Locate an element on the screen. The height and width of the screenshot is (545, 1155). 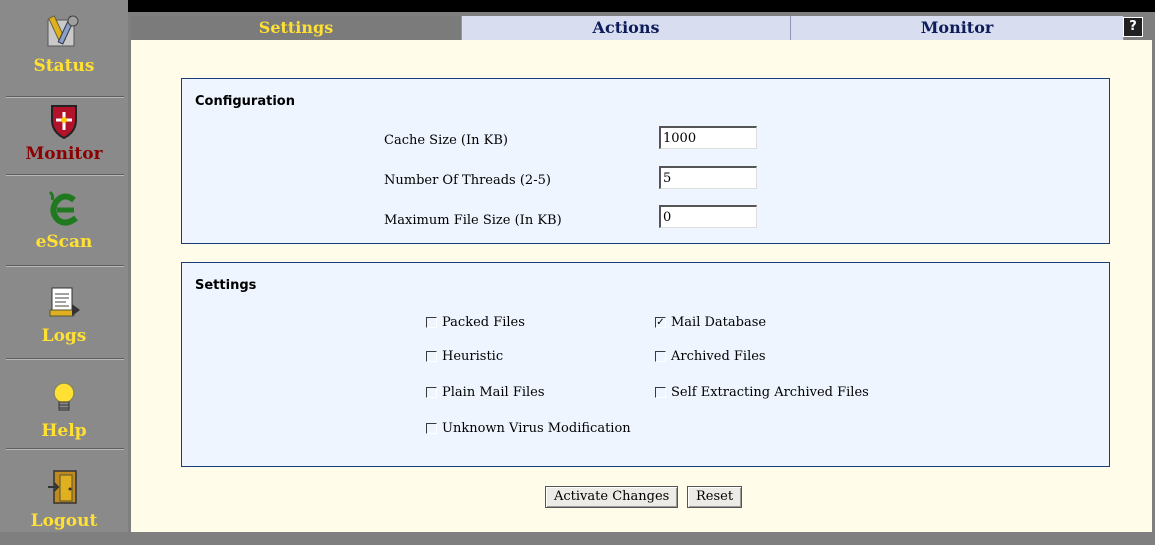
unknown-virus-modification-checkbox: Unknown Virus Modification is located at coordinates (528, 428).